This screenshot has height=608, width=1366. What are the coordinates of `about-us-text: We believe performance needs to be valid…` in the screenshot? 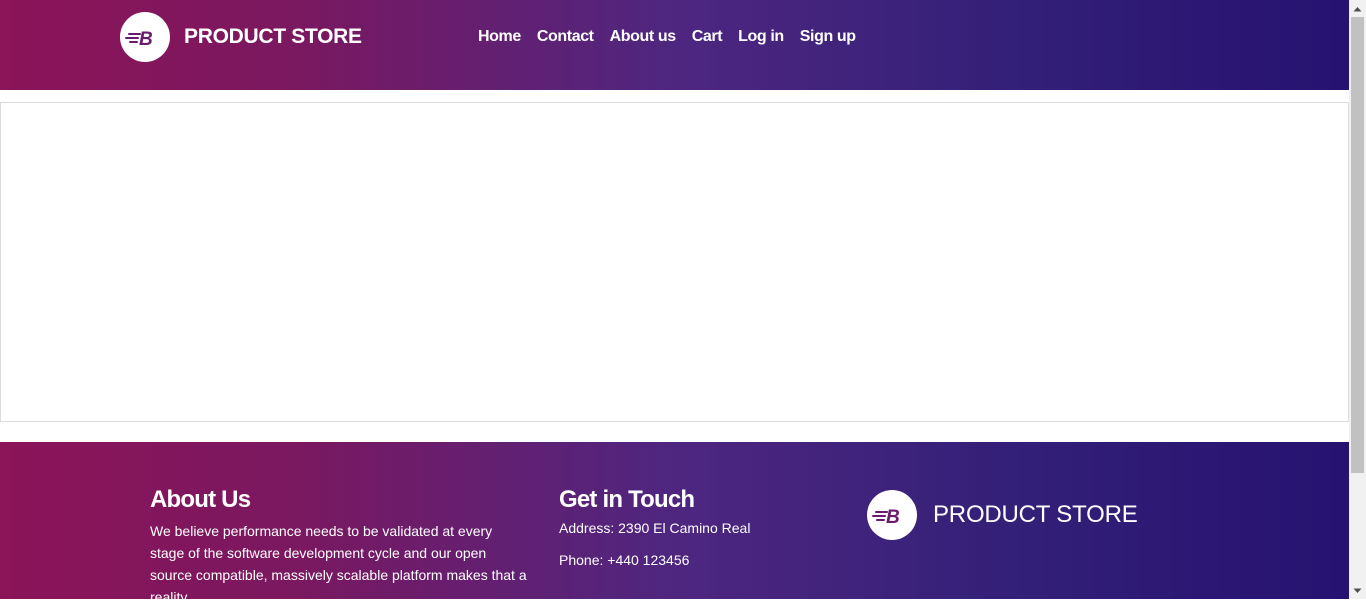 It's located at (338, 564).